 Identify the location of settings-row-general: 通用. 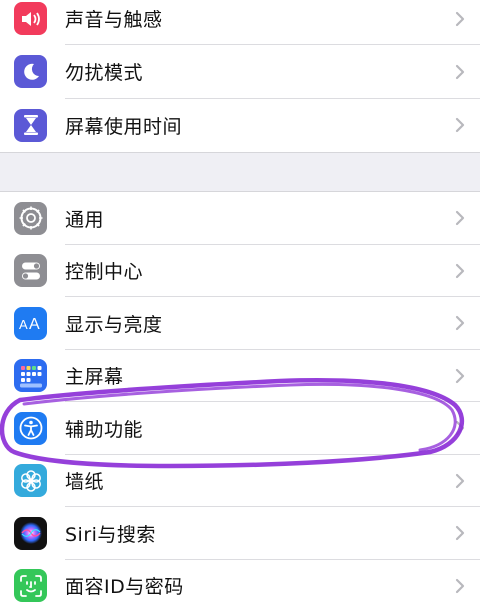
(240, 218).